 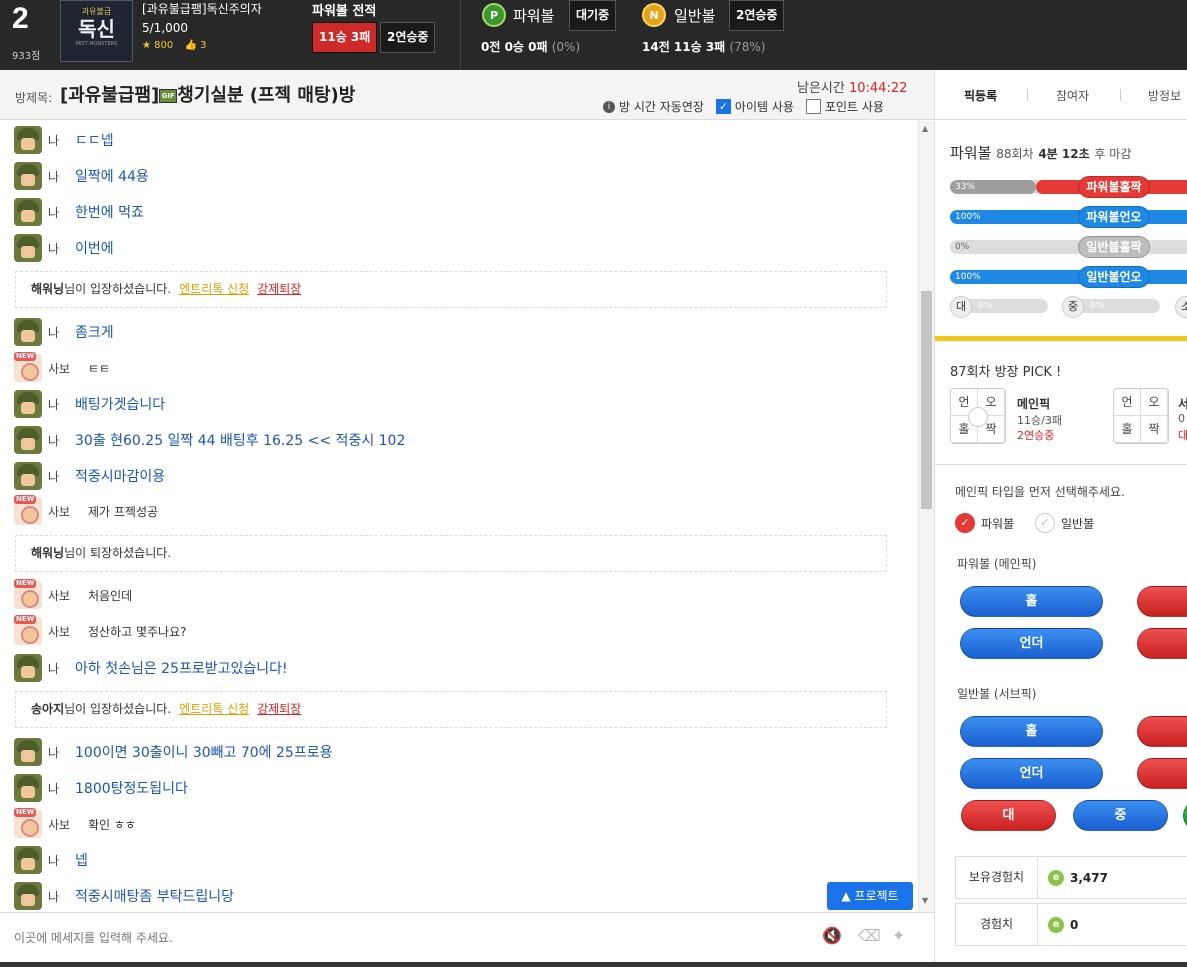 What do you see at coordinates (854, 106) in the screenshot?
I see `use-point-label: 포인트 사용` at bounding box center [854, 106].